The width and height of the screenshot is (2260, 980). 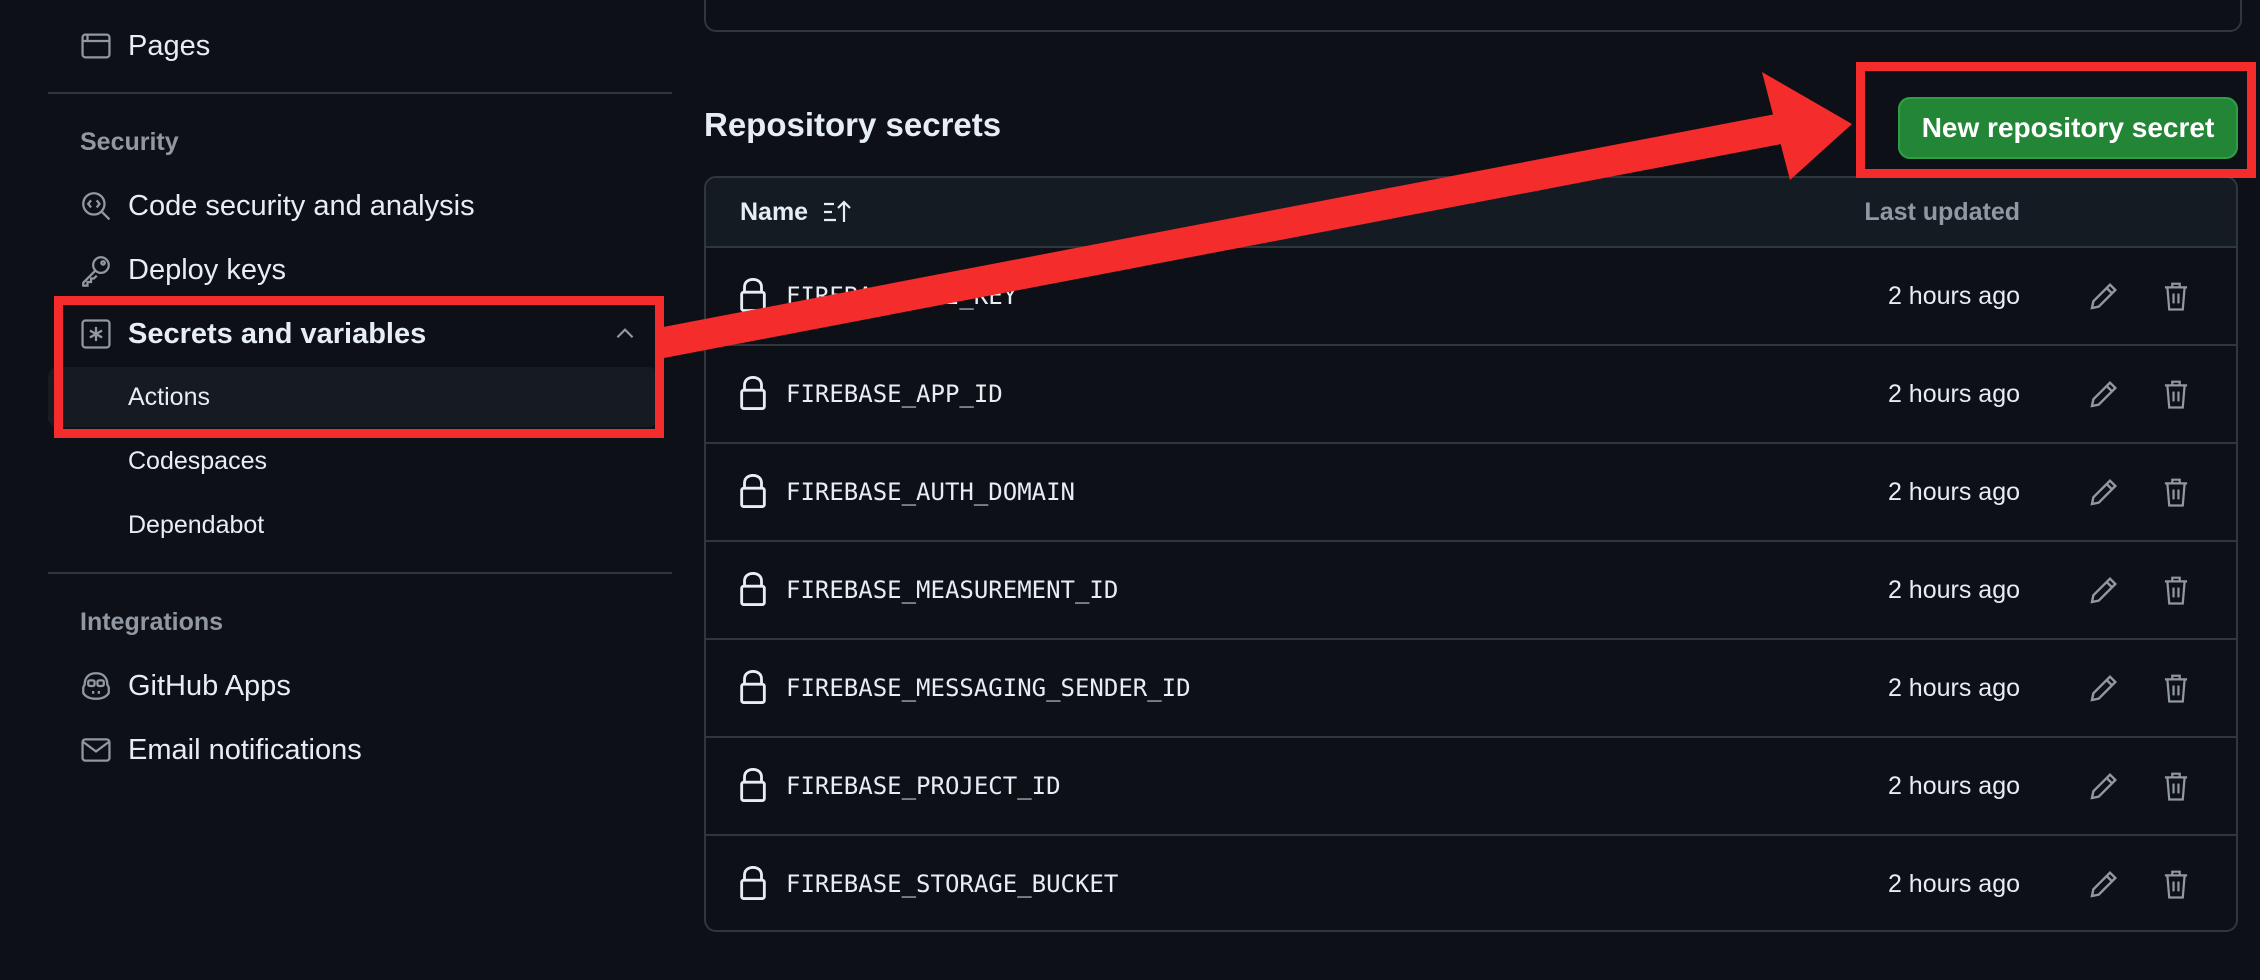 I want to click on sidebar-item-label: Email notifications, so click(x=245, y=749).